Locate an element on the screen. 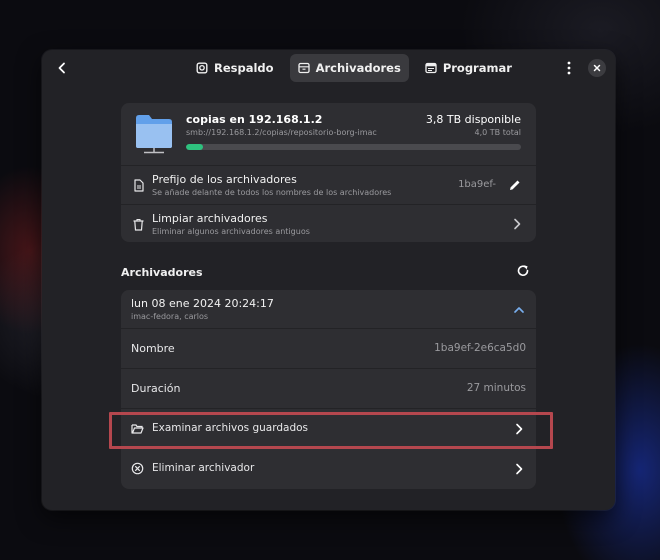 The width and height of the screenshot is (660, 560). archive-name-row: Nombre 1ba9ef-2e6ca5d0 is located at coordinates (328, 348).